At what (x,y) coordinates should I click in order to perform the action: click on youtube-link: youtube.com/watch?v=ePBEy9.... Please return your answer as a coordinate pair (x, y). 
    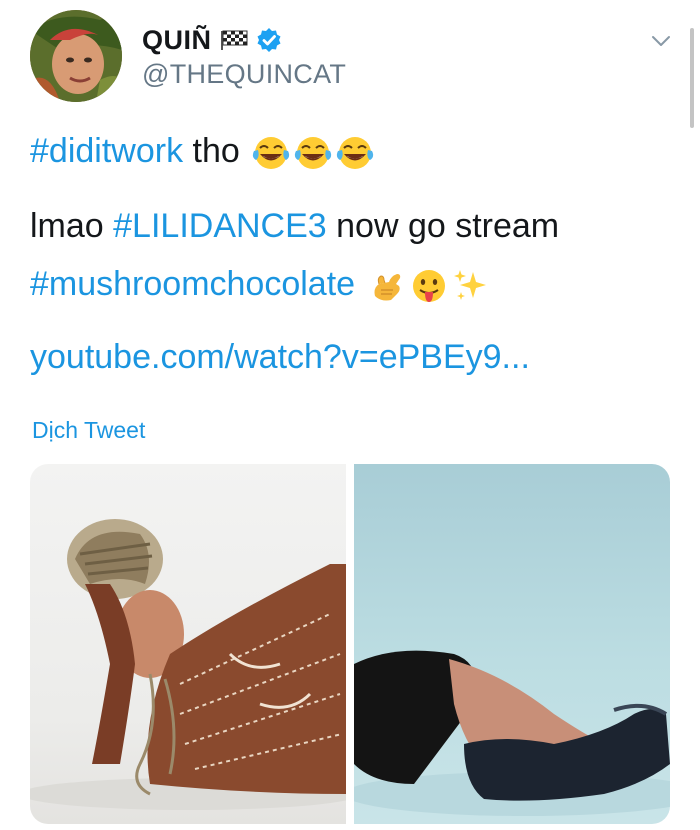
    Looking at the image, I should click on (280, 357).